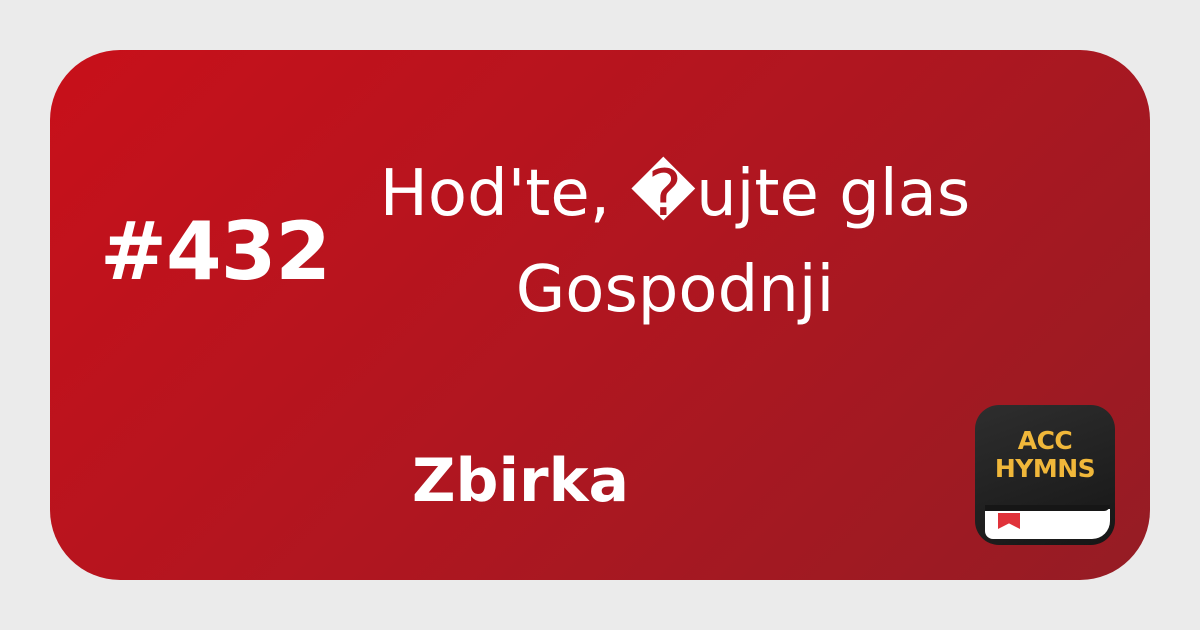 This screenshot has width=1200, height=630. I want to click on hymn-number: #432, so click(215, 251).